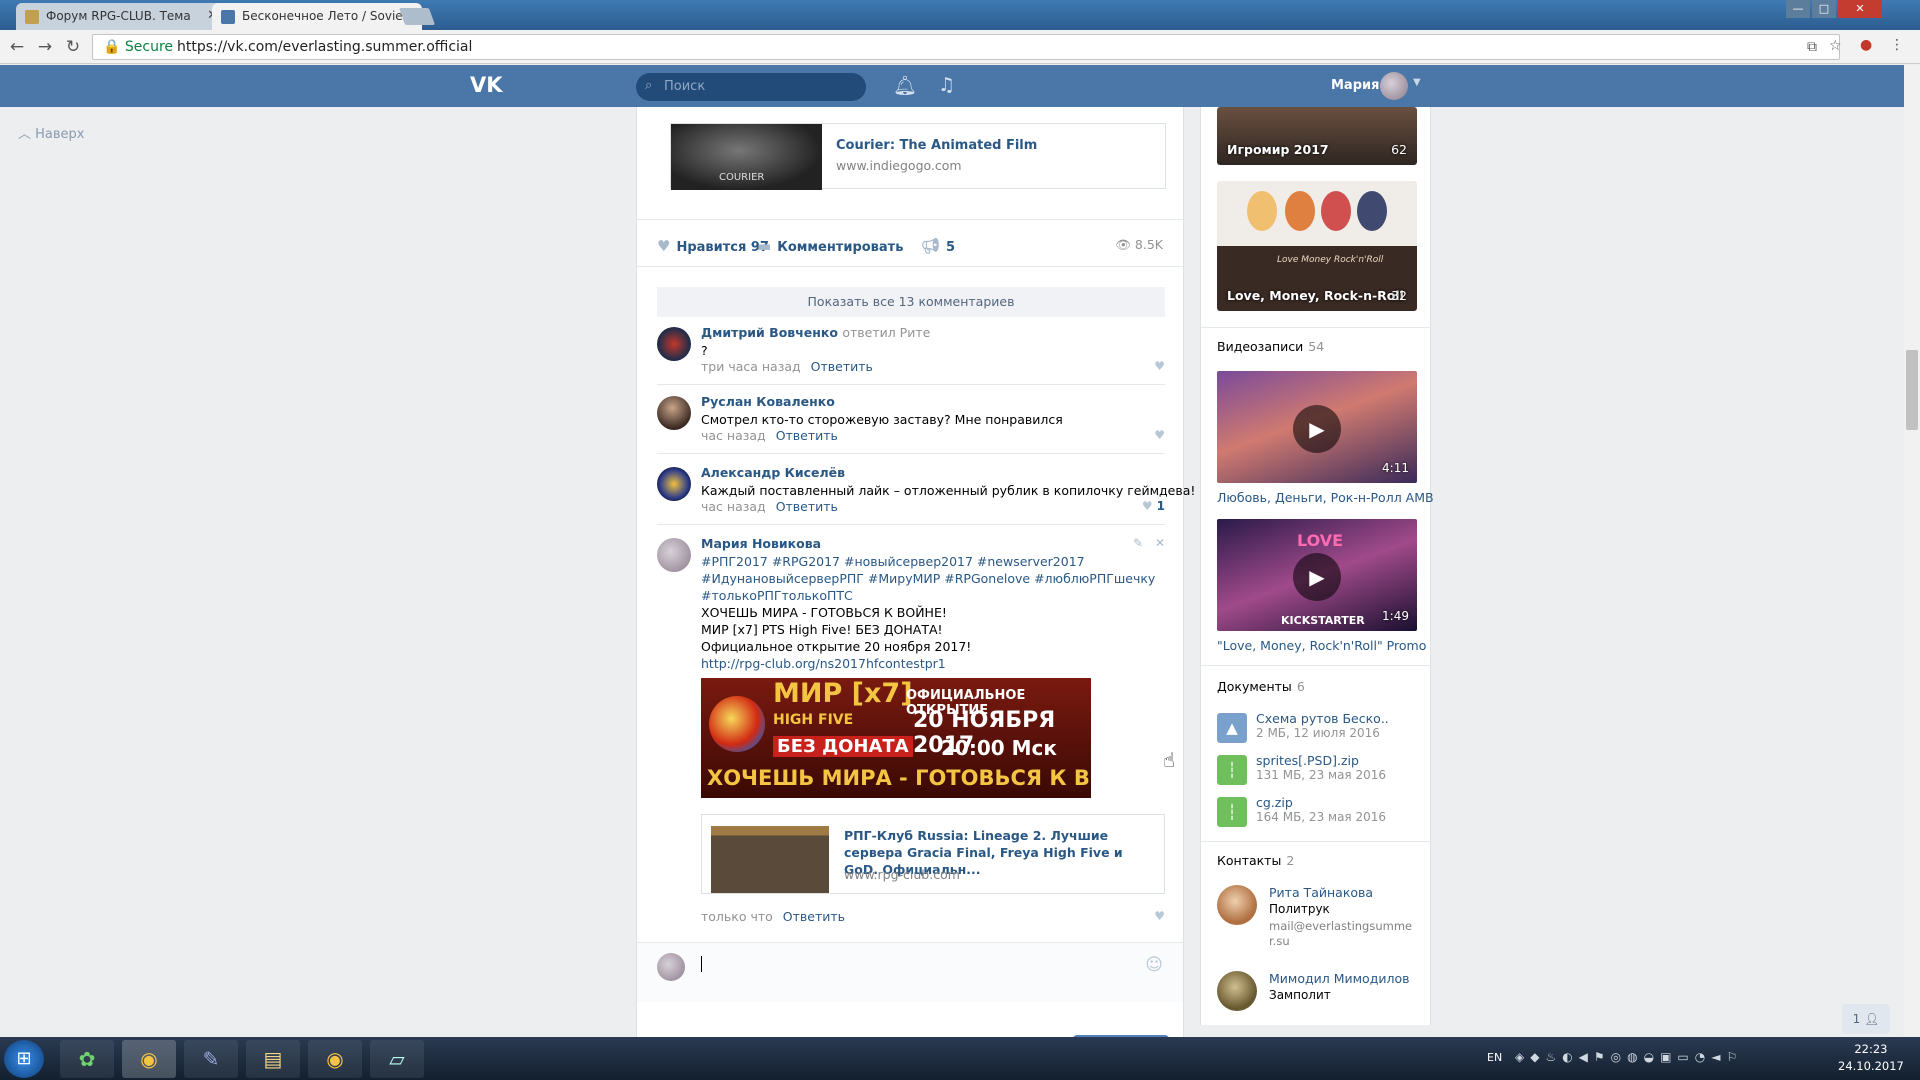 The image size is (1920, 1080). What do you see at coordinates (121, 16) in the screenshot?
I see `tab-rpg-club: Форум RPG-CLUB. Тема ✕` at bounding box center [121, 16].